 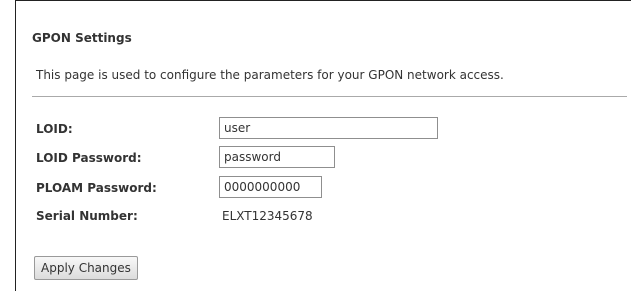 I want to click on loid-password-label: LOID Password:, so click(x=89, y=158).